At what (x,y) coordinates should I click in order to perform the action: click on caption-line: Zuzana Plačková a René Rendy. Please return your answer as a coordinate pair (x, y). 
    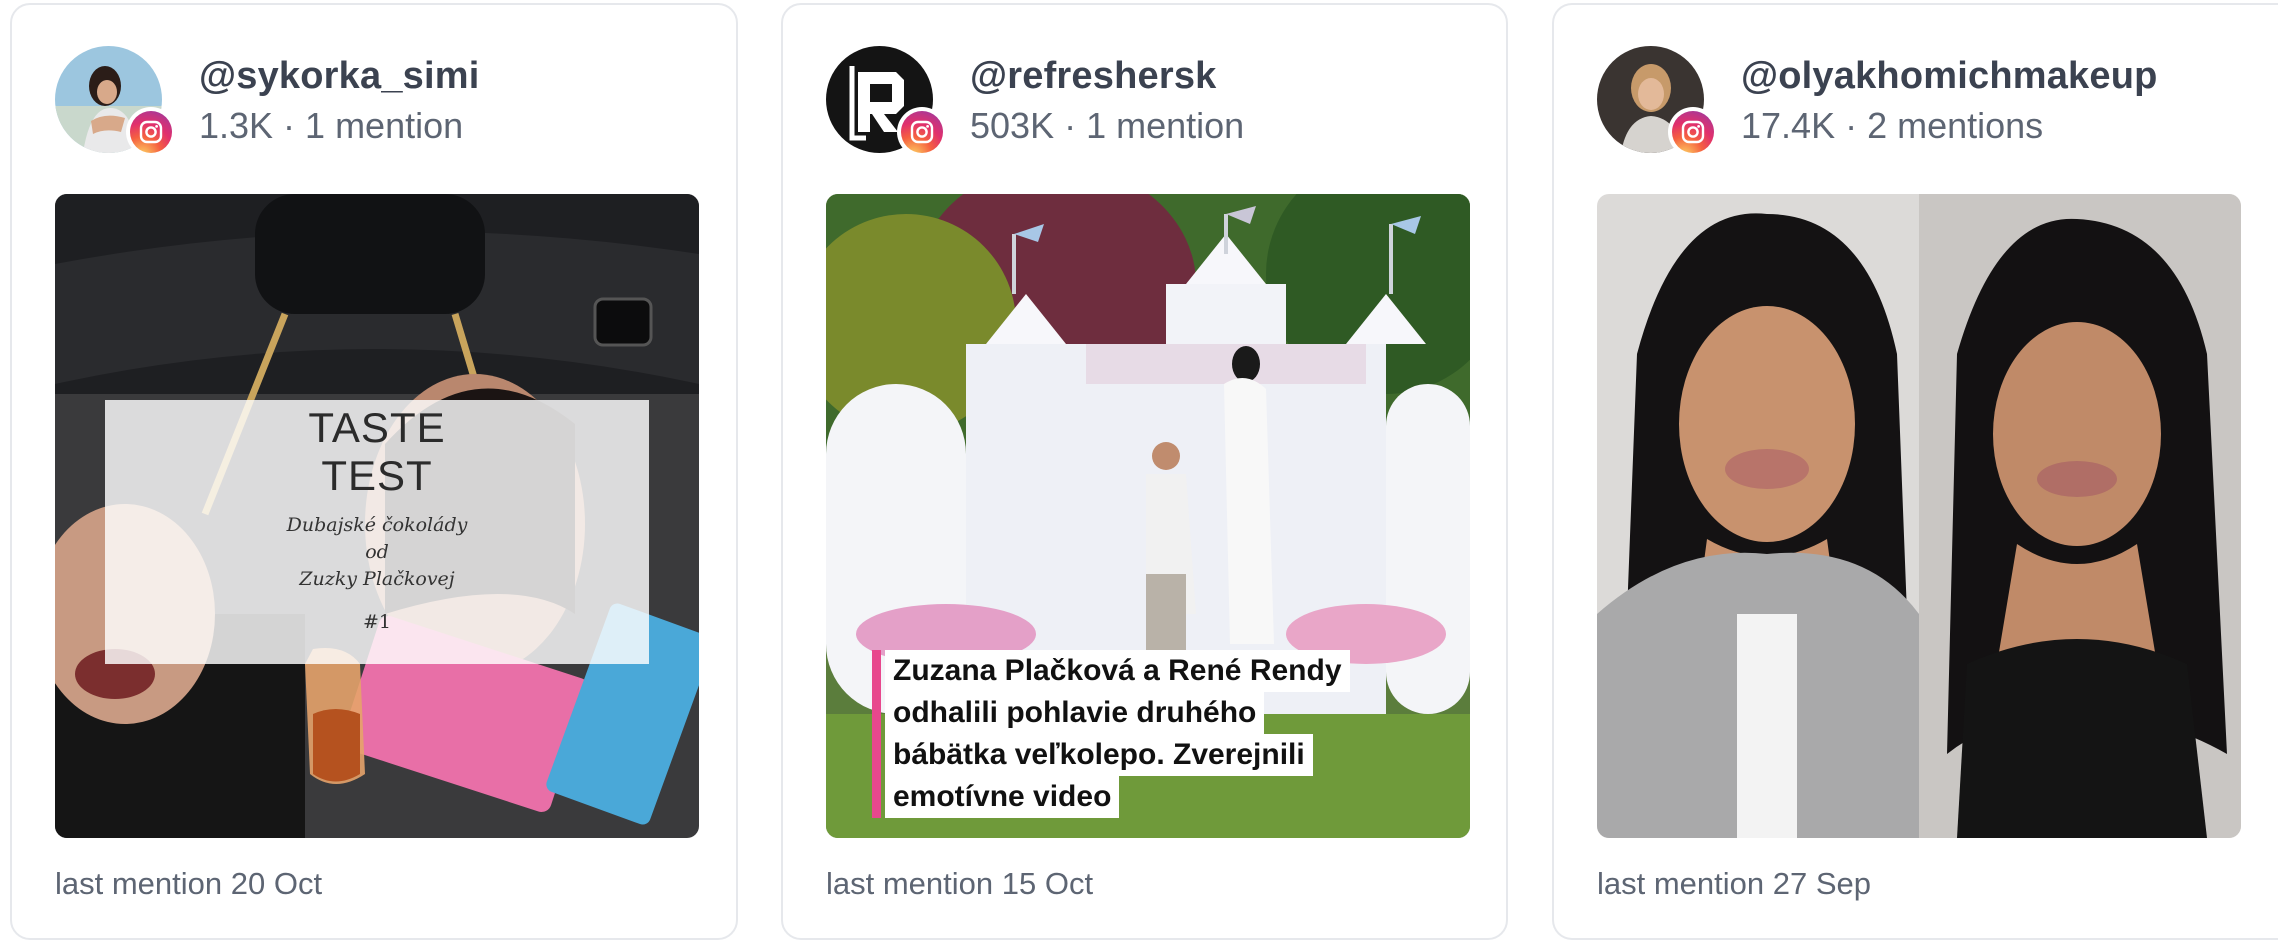
    Looking at the image, I should click on (1117, 671).